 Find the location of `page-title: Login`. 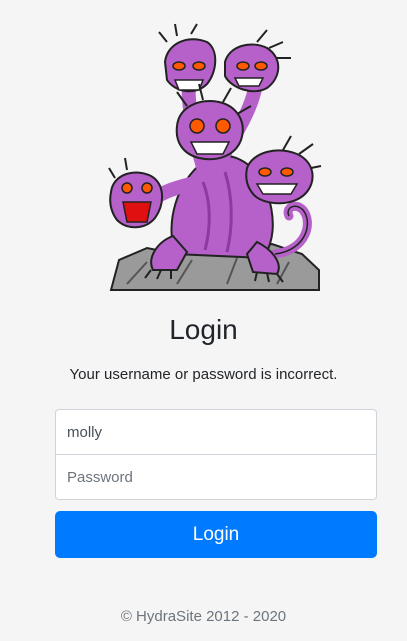

page-title: Login is located at coordinates (203, 329).